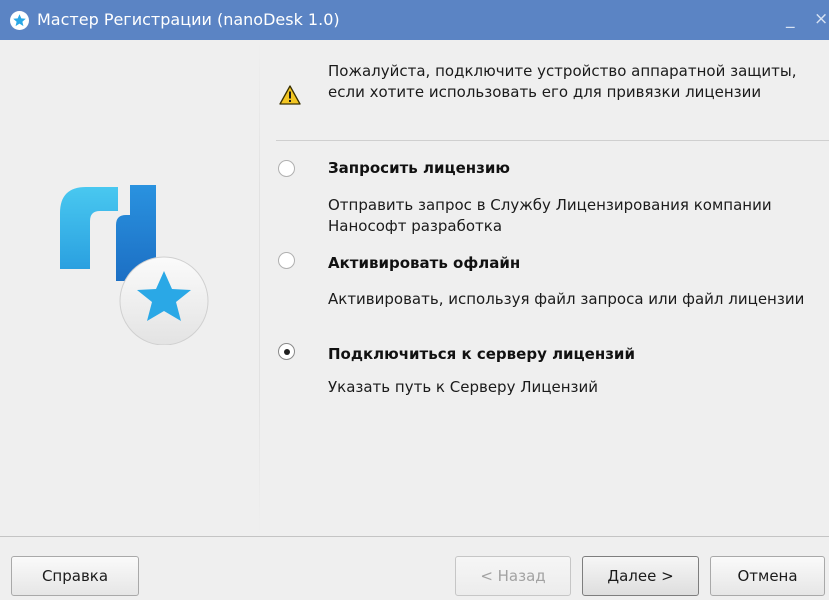 The height and width of the screenshot is (600, 829). What do you see at coordinates (424, 263) in the screenshot?
I see `option-activate-offline-label: Активировать офлайн` at bounding box center [424, 263].